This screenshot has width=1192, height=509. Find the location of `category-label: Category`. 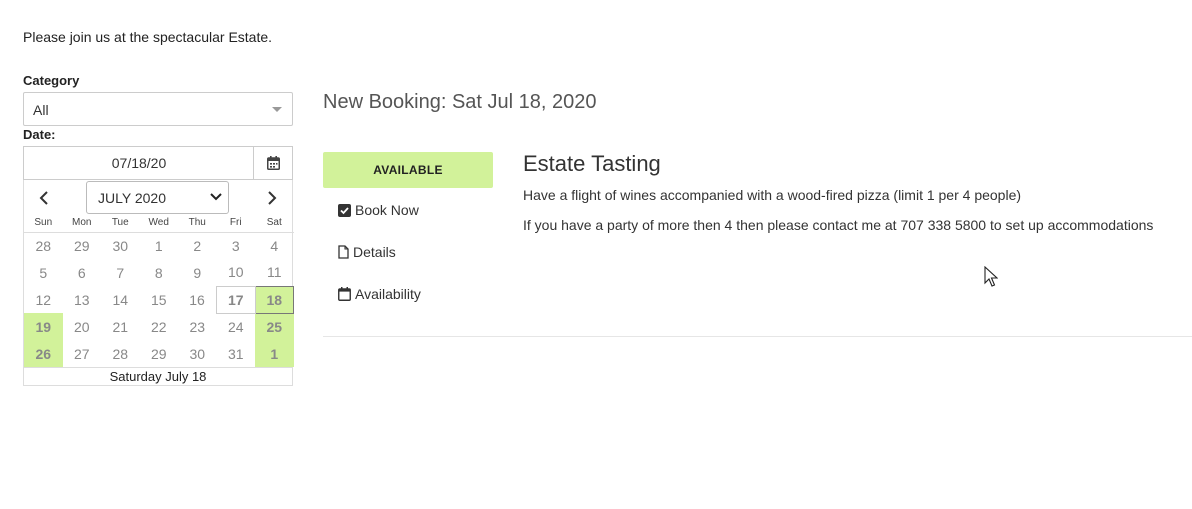

category-label: Category is located at coordinates (51, 80).